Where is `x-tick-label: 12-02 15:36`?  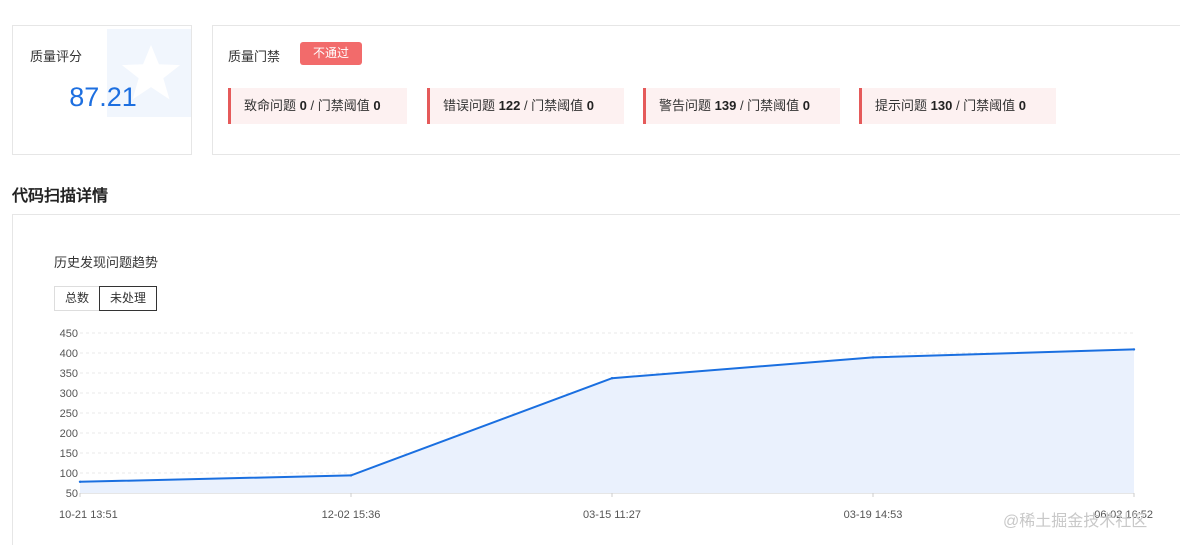
x-tick-label: 12-02 15:36 is located at coordinates (351, 515).